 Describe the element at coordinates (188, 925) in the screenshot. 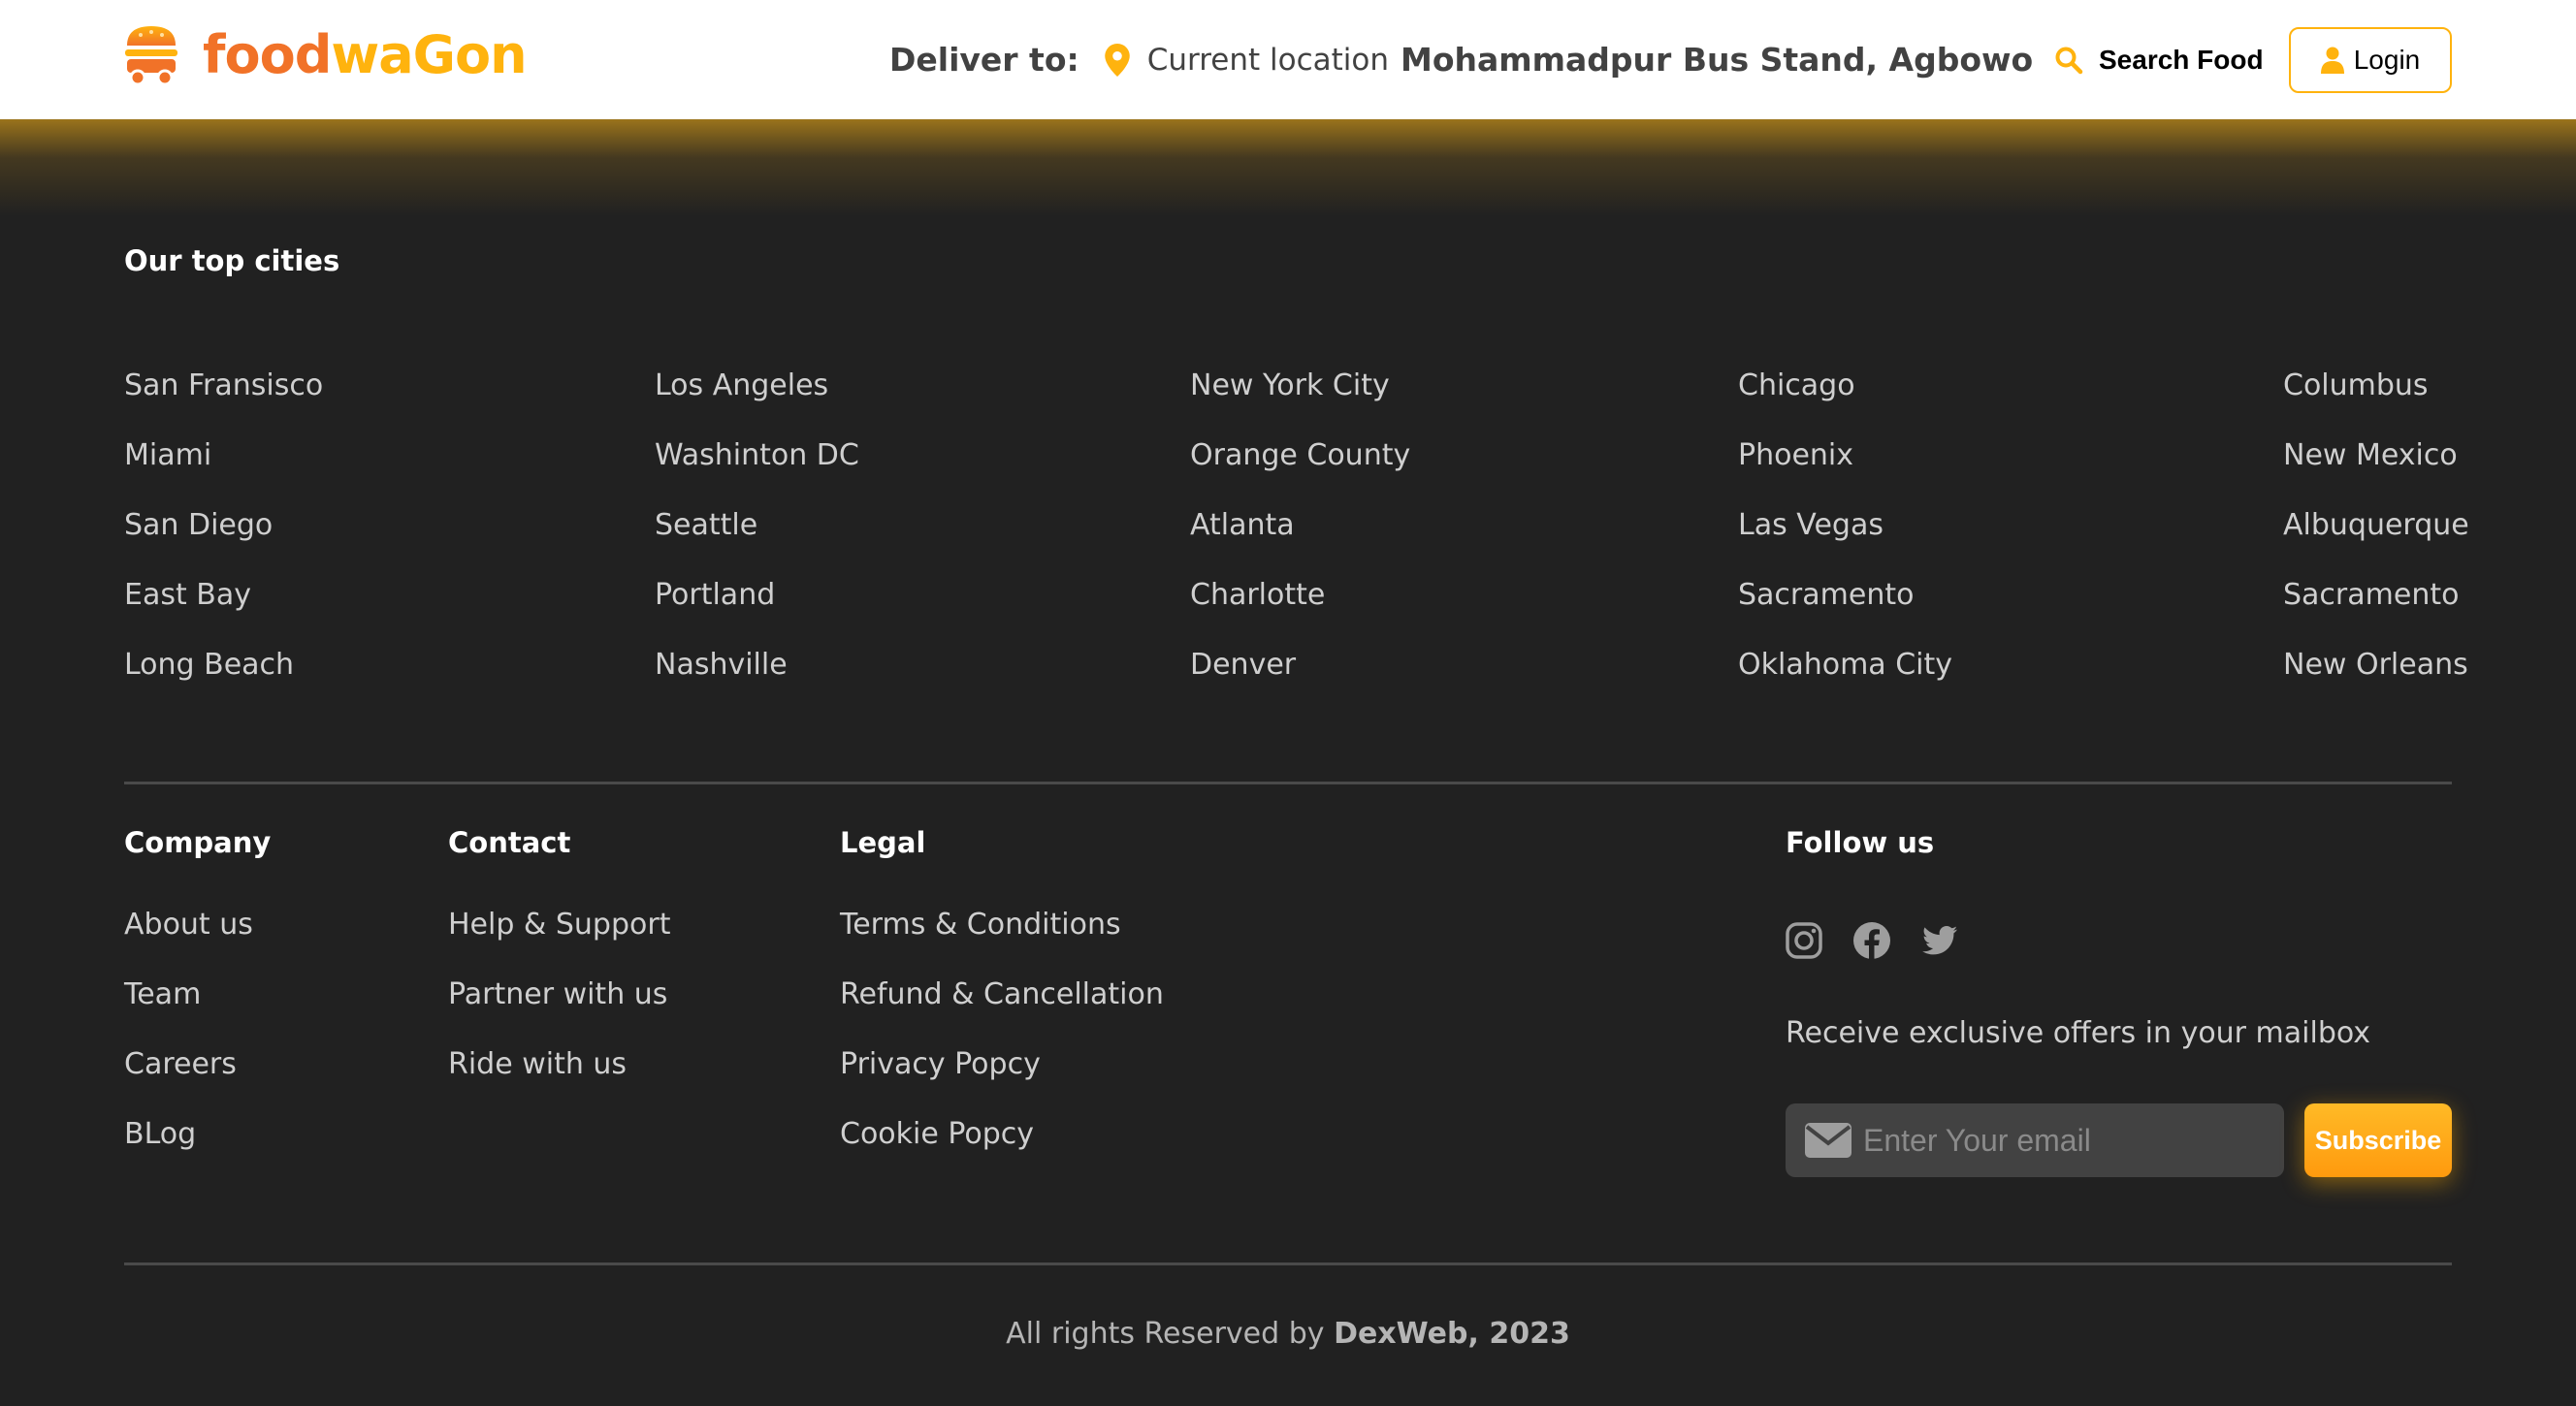

I see `footer-link-about: About us` at that location.